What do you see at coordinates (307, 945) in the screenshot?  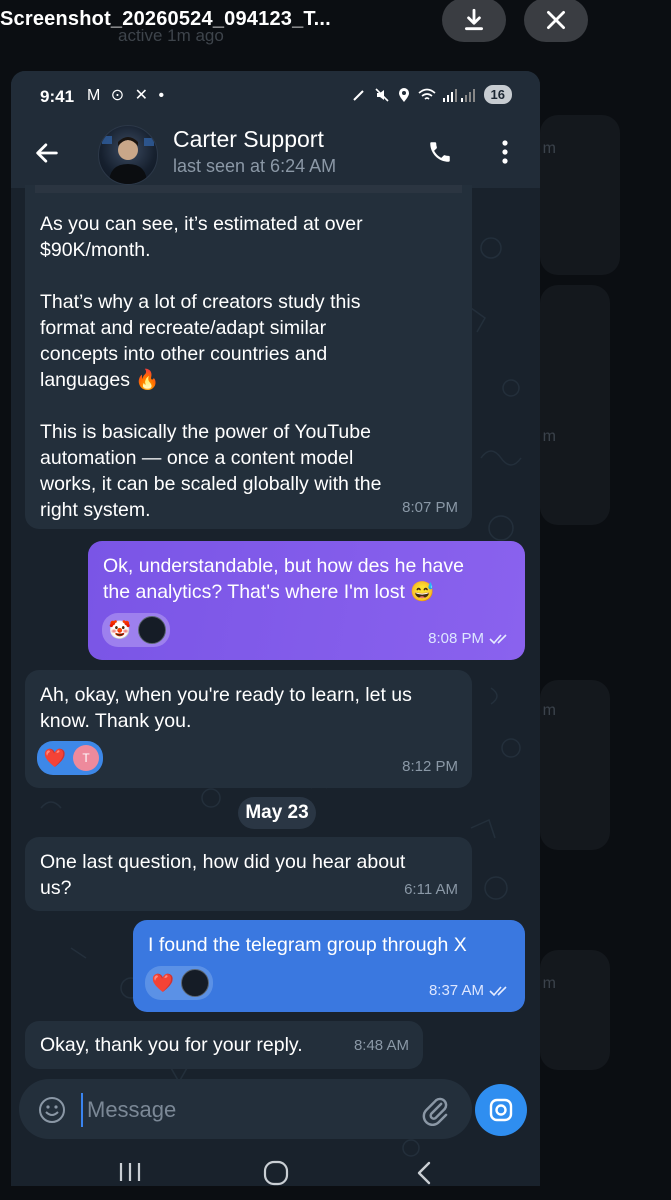 I see `message-text: I found the telegram group through X` at bounding box center [307, 945].